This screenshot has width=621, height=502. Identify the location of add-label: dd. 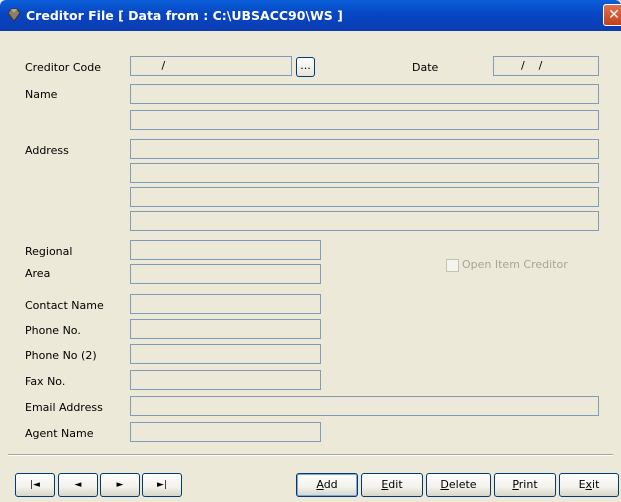
(330, 484).